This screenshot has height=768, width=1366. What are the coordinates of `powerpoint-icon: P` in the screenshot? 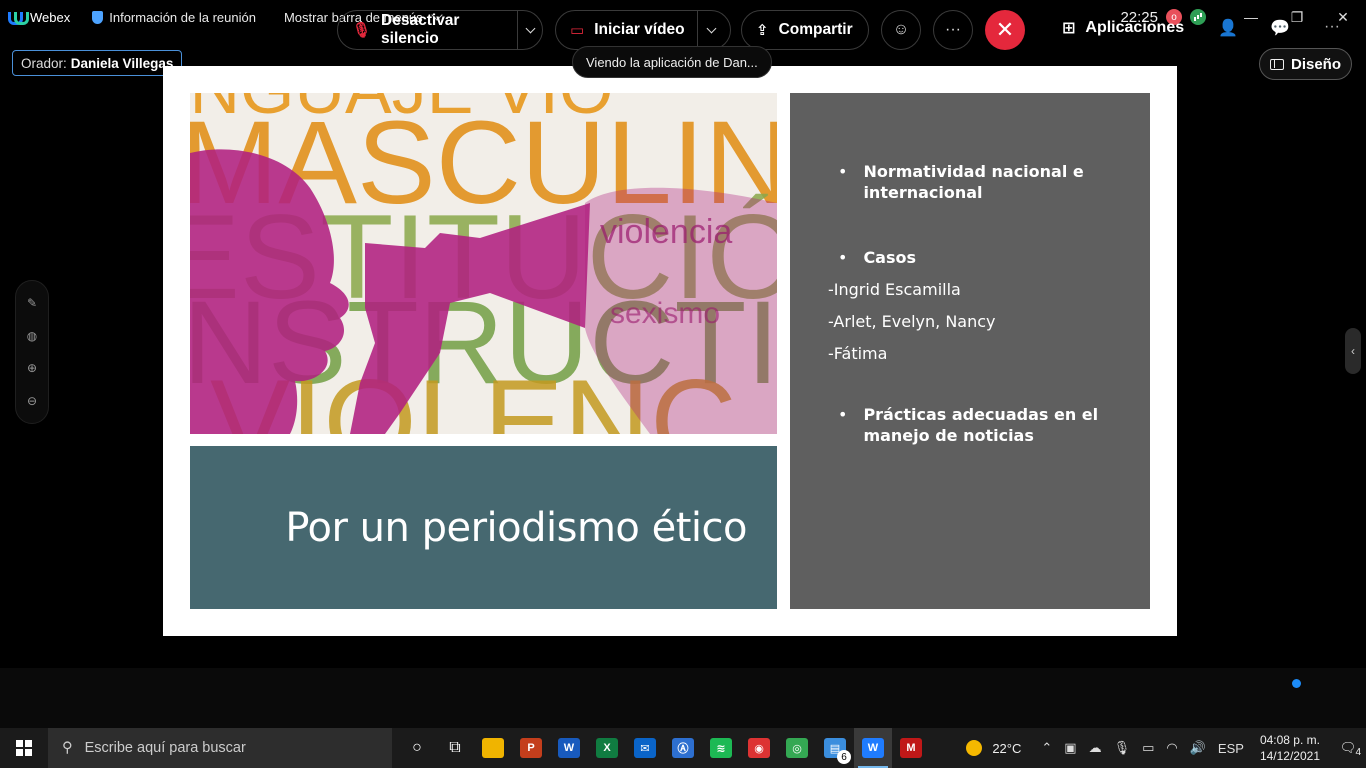 It's located at (531, 748).